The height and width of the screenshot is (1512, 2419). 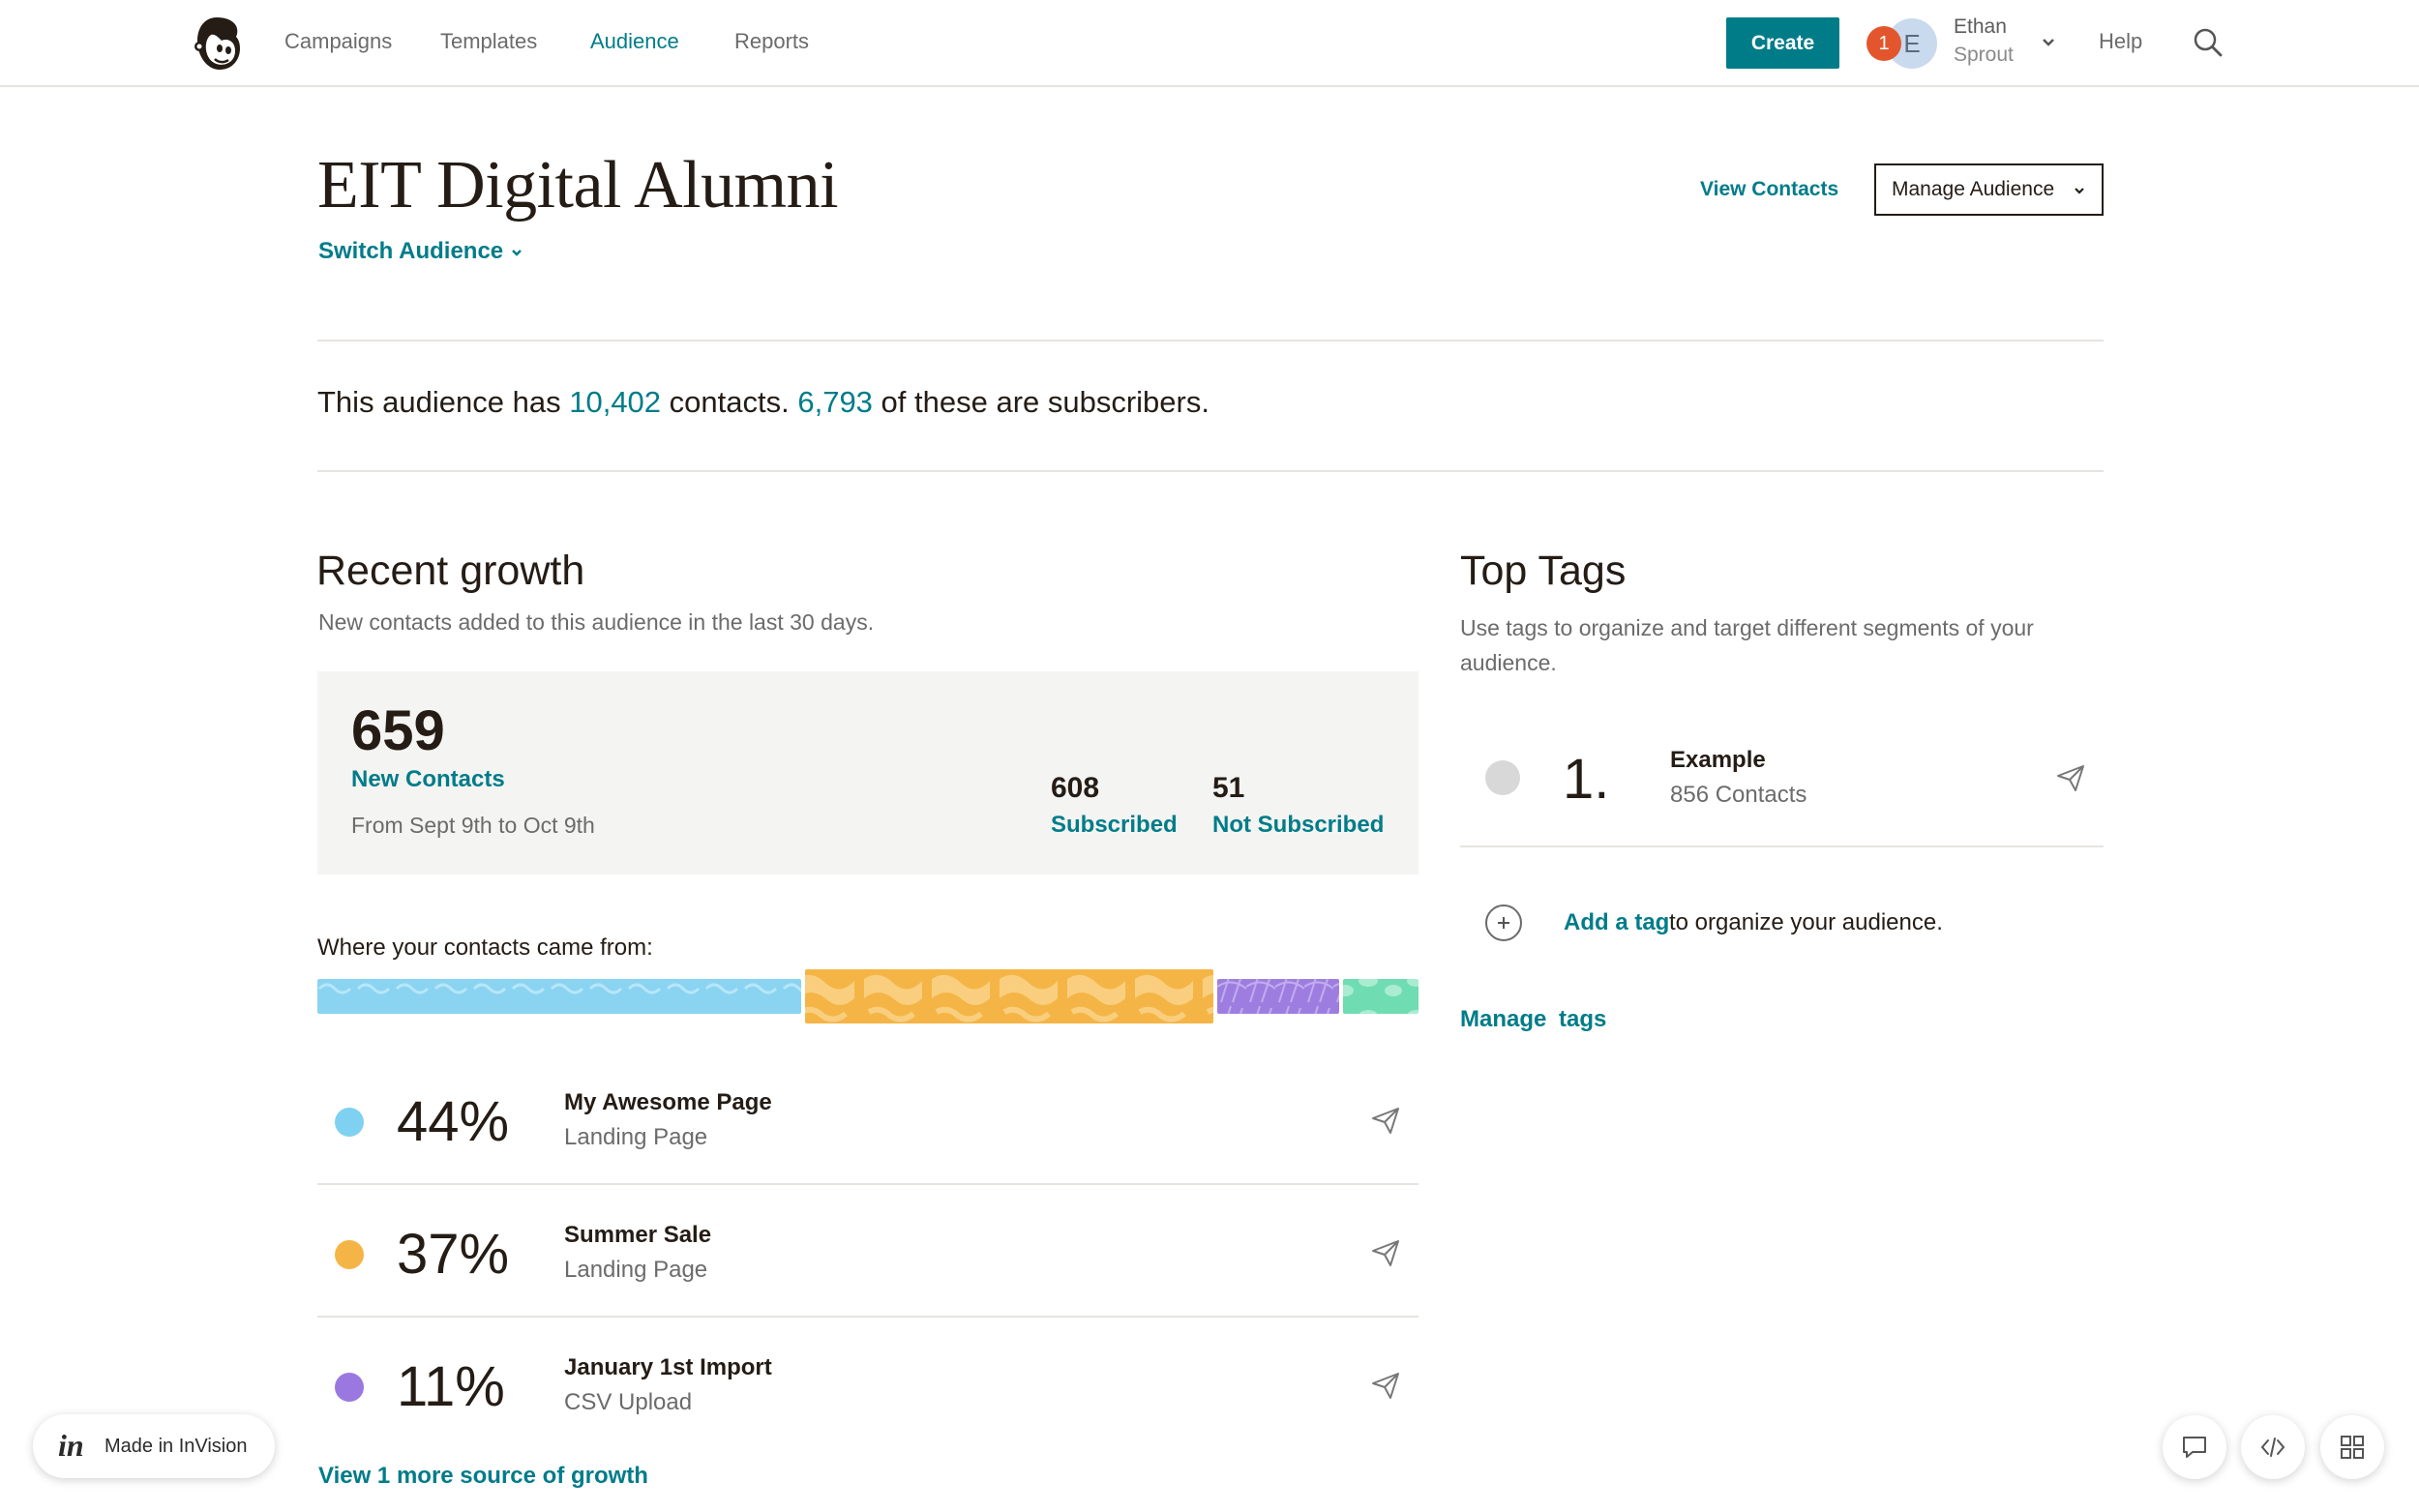 I want to click on not-subscribed-count: 51, so click(x=1228, y=788).